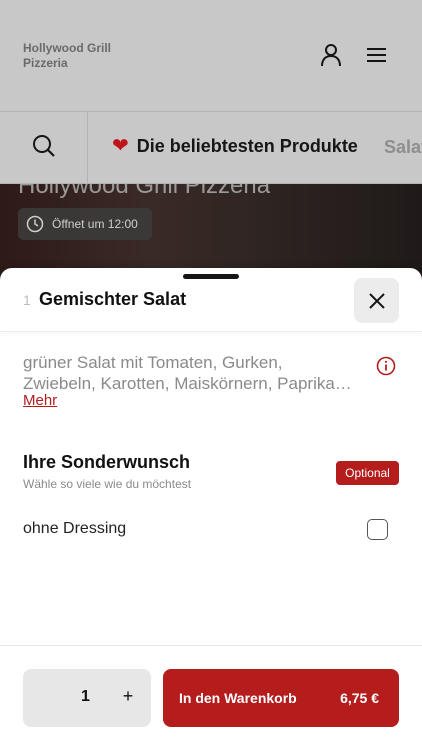  I want to click on add-to-cart-price: 6,75 €, so click(359, 698).